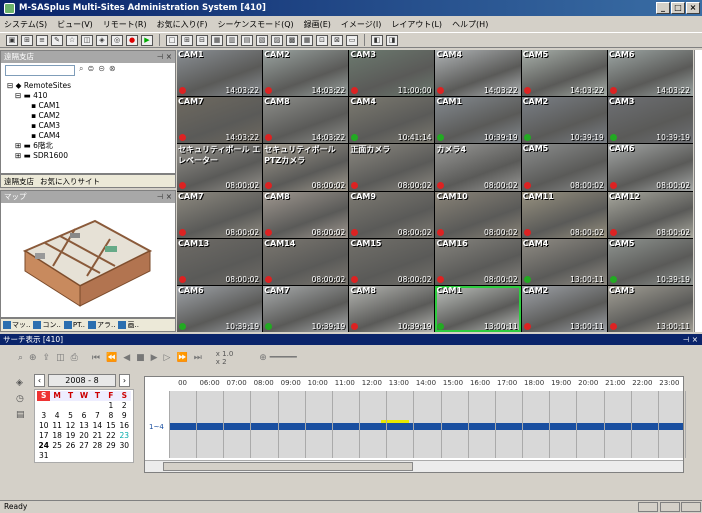 The width and height of the screenshot is (702, 513). I want to click on speed-control: x 1.0 x 2, so click(225, 358).